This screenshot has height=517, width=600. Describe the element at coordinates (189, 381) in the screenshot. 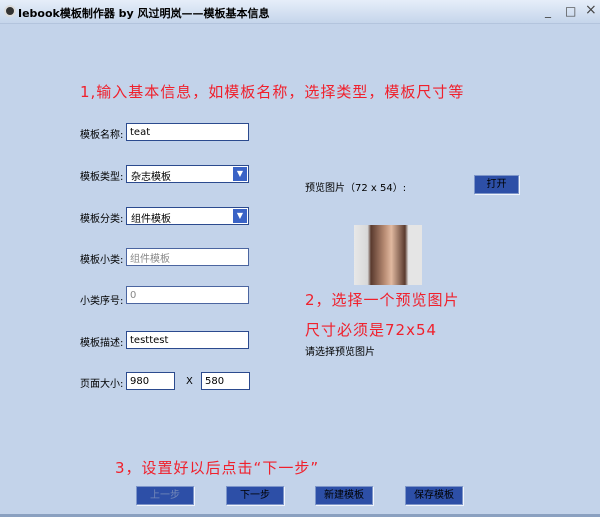

I see `size-separator: X` at that location.